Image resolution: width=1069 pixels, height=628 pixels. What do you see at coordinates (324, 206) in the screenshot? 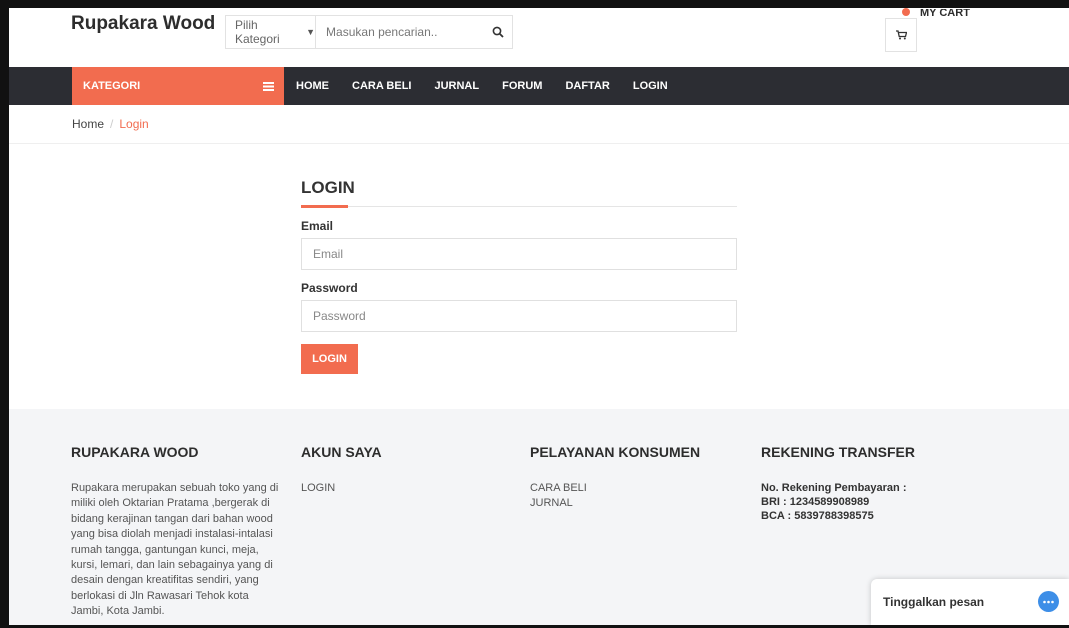
I see `title-accent-bar` at bounding box center [324, 206].